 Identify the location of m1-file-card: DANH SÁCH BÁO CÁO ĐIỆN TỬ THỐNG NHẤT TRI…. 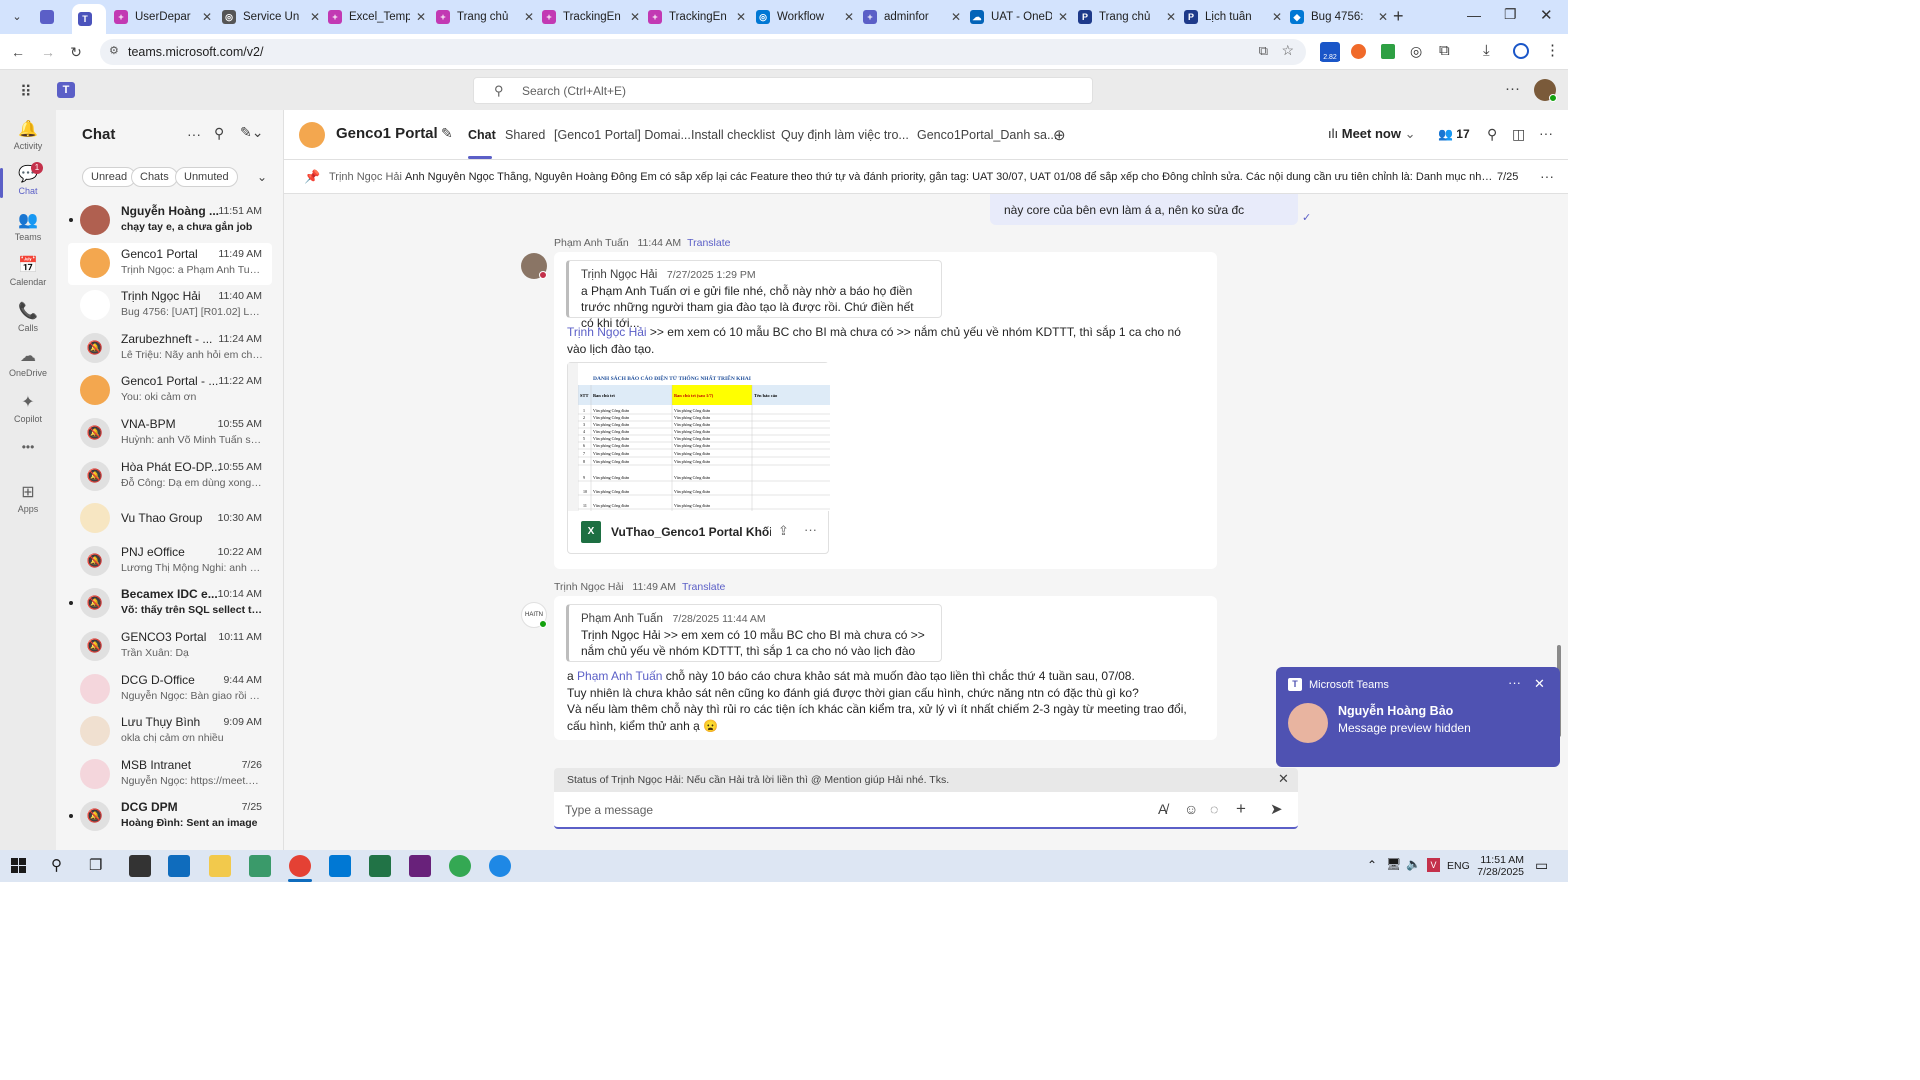
(698, 458).